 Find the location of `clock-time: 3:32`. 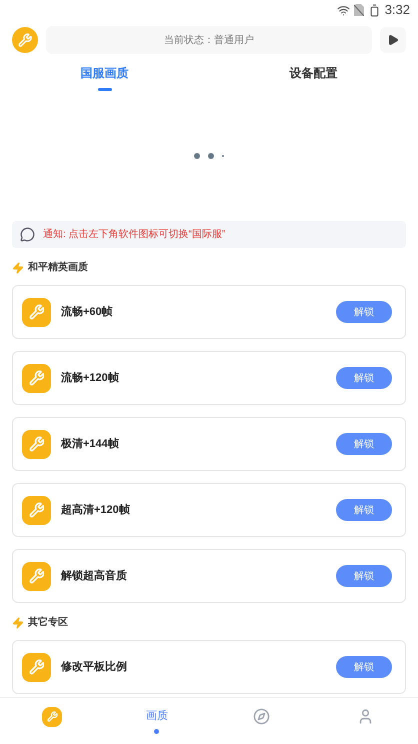

clock-time: 3:32 is located at coordinates (397, 10).